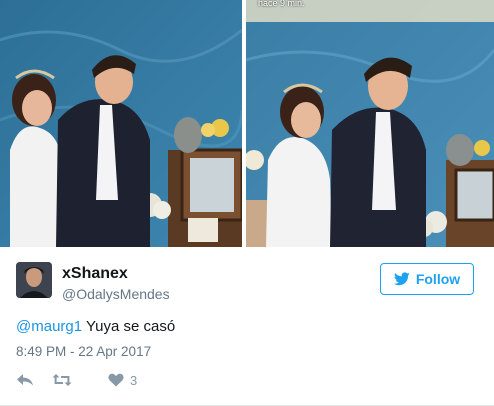  Describe the element at coordinates (281, 4) in the screenshot. I see `photo-overlay-time: hace 9 min.` at that location.